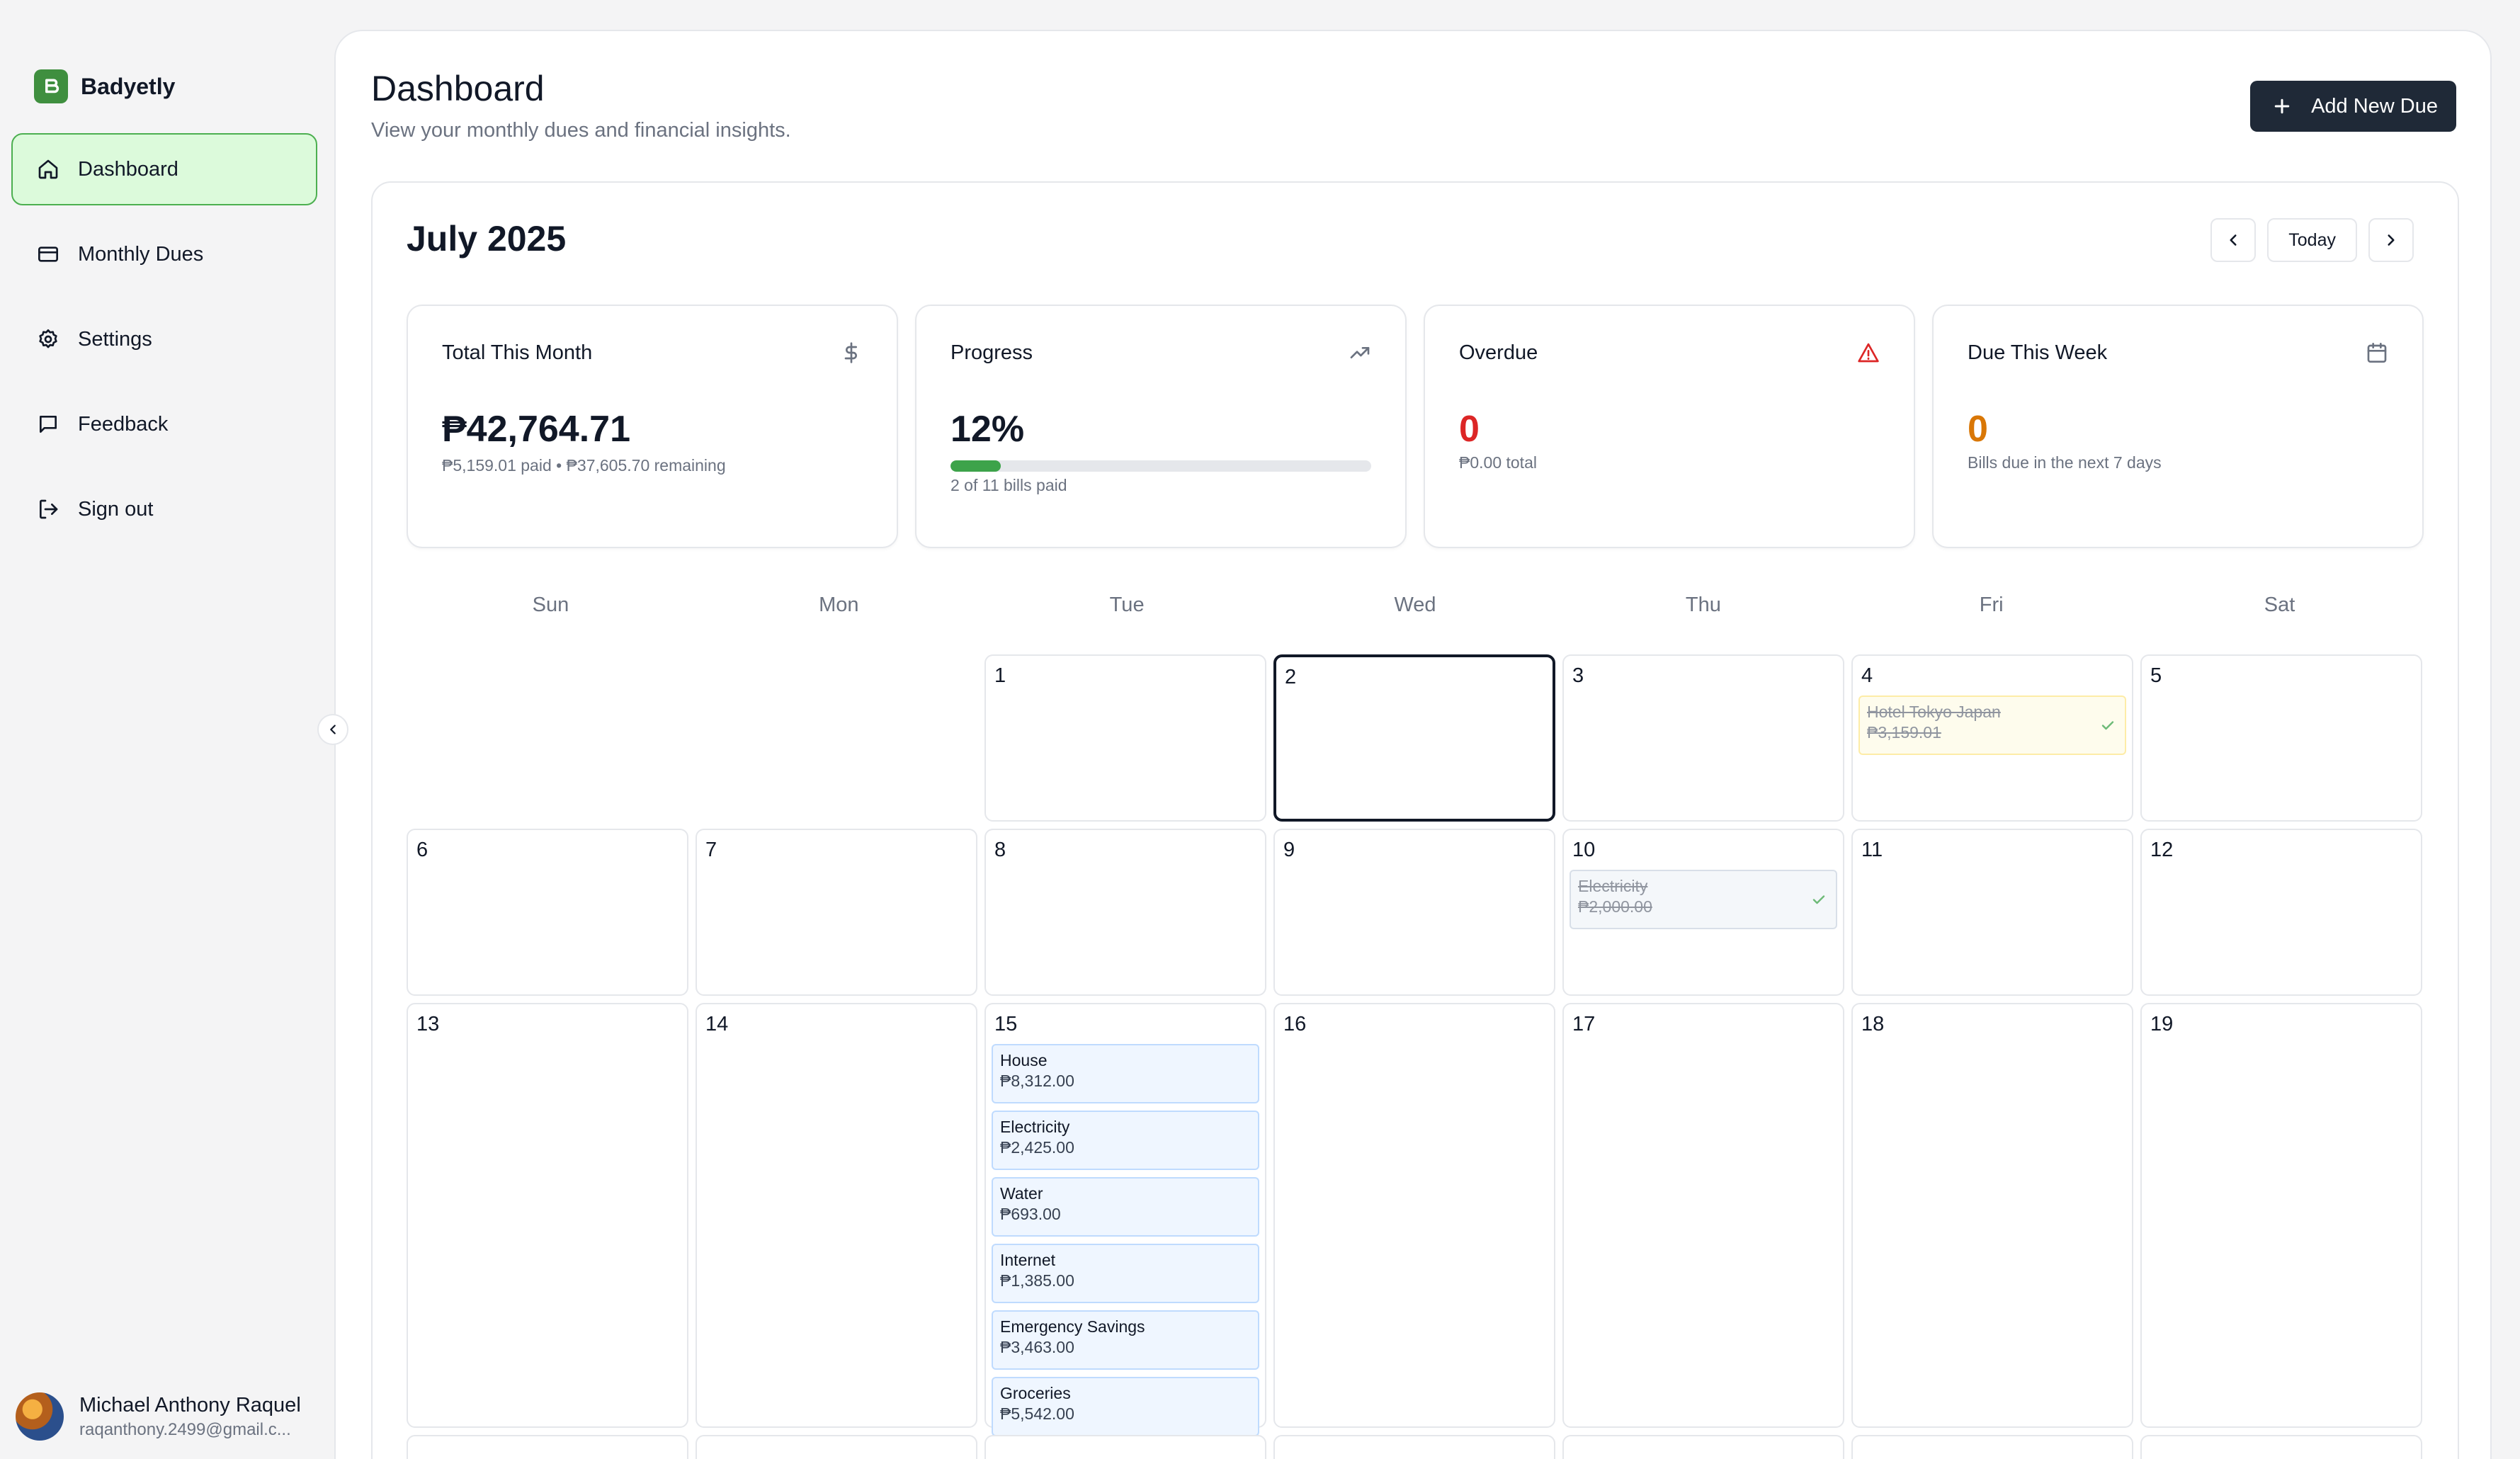 Image resolution: width=2520 pixels, height=1459 pixels. Describe the element at coordinates (164, 339) in the screenshot. I see `sidebar-item-settings: Settings` at that location.